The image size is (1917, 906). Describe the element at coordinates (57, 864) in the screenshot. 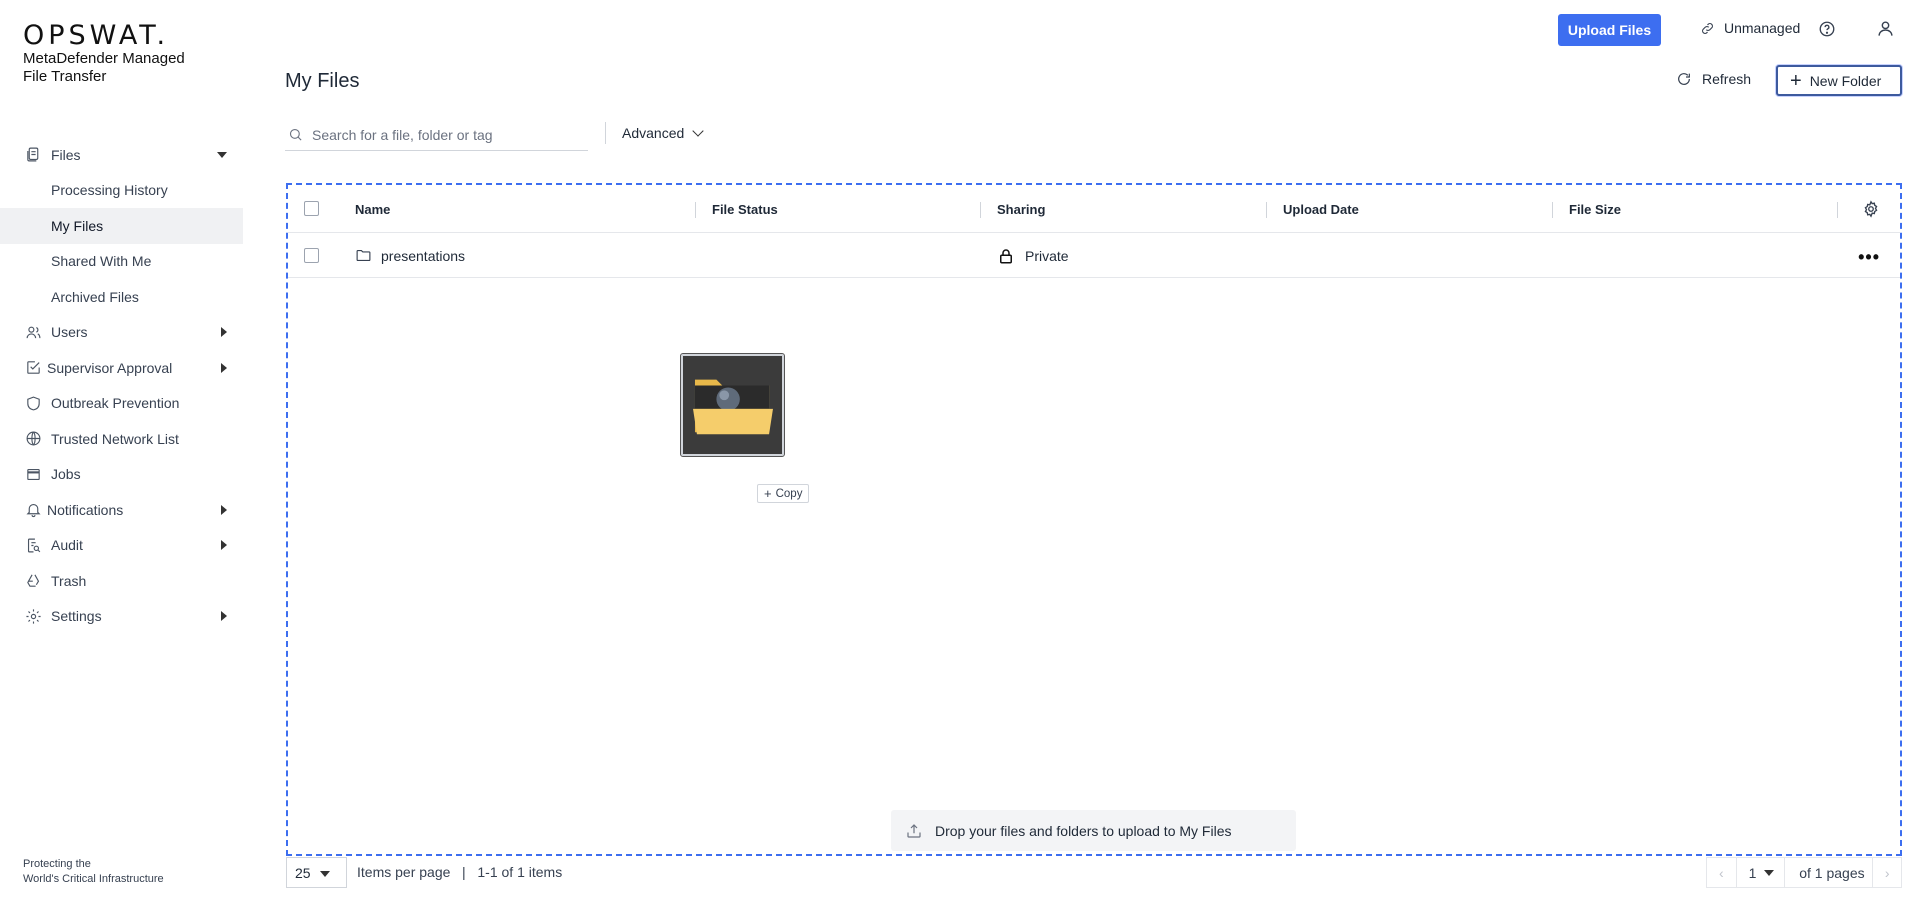

I see `tagline-line1: Protecting the` at that location.